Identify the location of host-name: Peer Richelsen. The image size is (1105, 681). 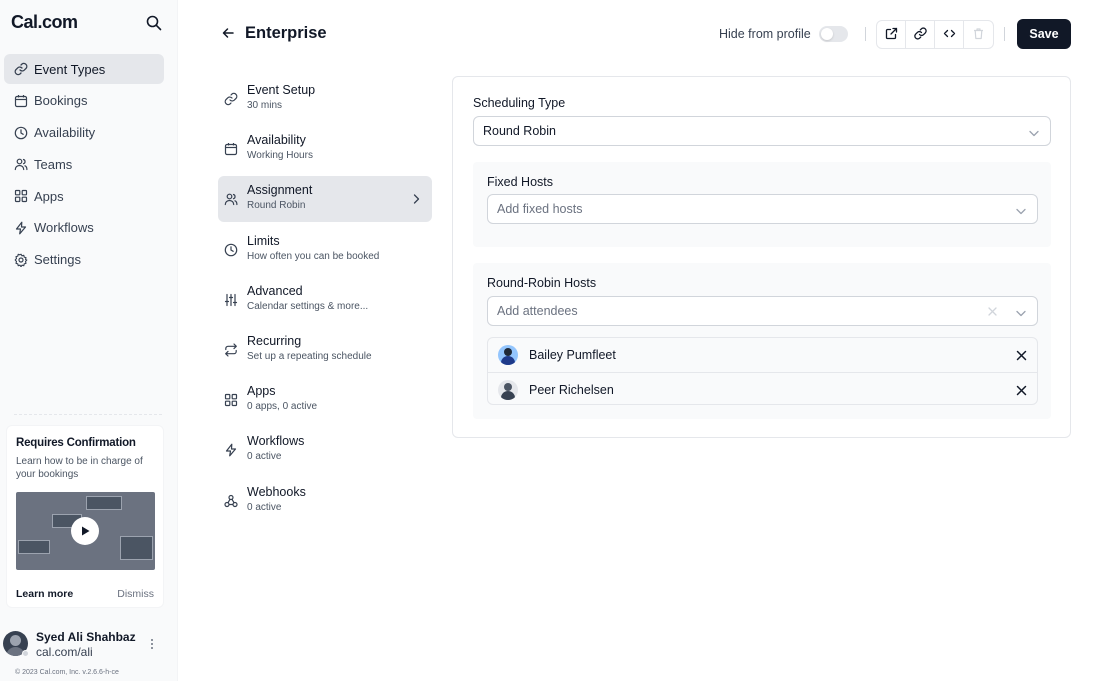
(571, 389).